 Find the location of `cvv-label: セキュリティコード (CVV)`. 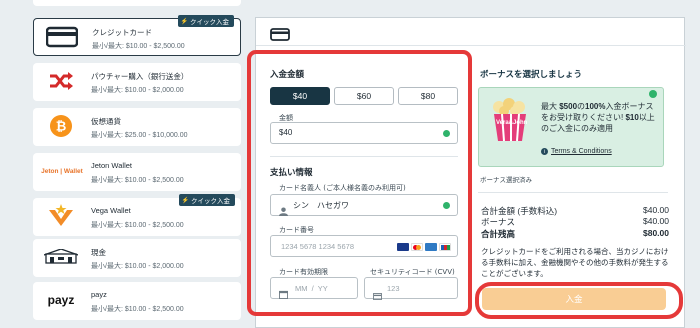

cvv-label: セキュリティコード (CVV) is located at coordinates (412, 272).